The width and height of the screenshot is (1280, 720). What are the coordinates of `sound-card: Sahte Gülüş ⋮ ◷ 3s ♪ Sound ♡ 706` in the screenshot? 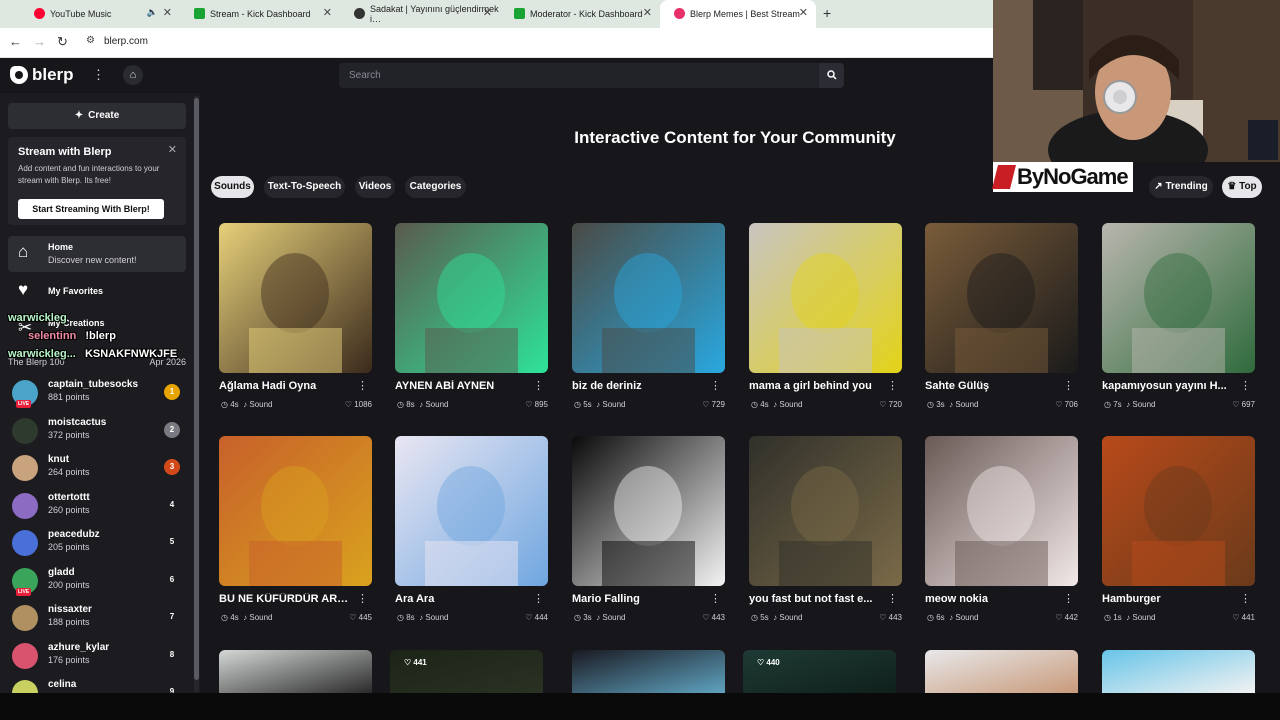 It's located at (1001, 318).